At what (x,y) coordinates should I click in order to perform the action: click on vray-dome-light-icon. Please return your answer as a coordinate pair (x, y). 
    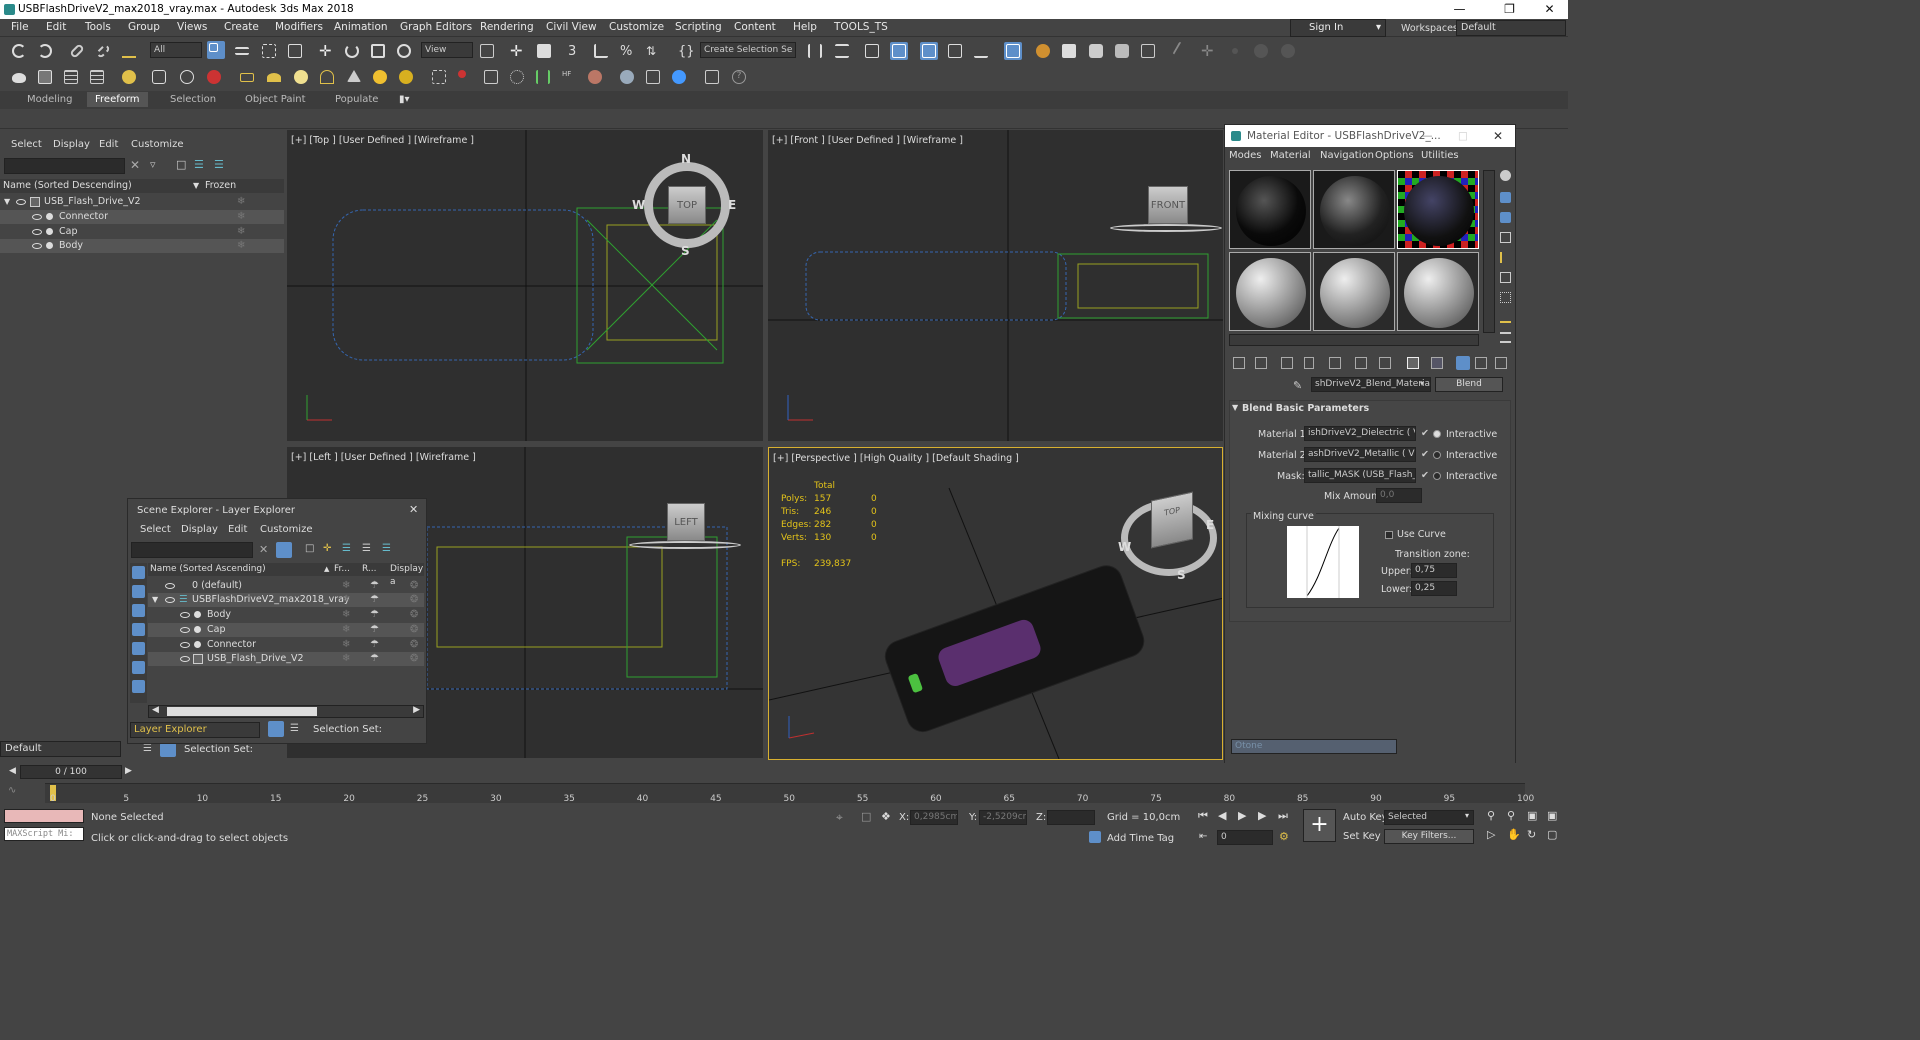
    Looking at the image, I should click on (274, 77).